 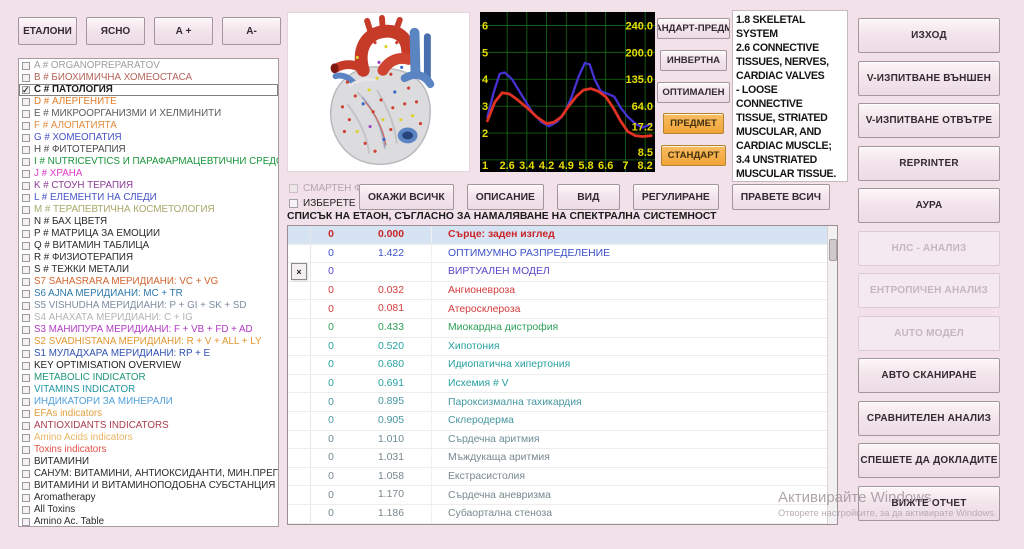 What do you see at coordinates (47, 31) in the screenshot?
I see `toolbar-button: ЕТАЛОНИ` at bounding box center [47, 31].